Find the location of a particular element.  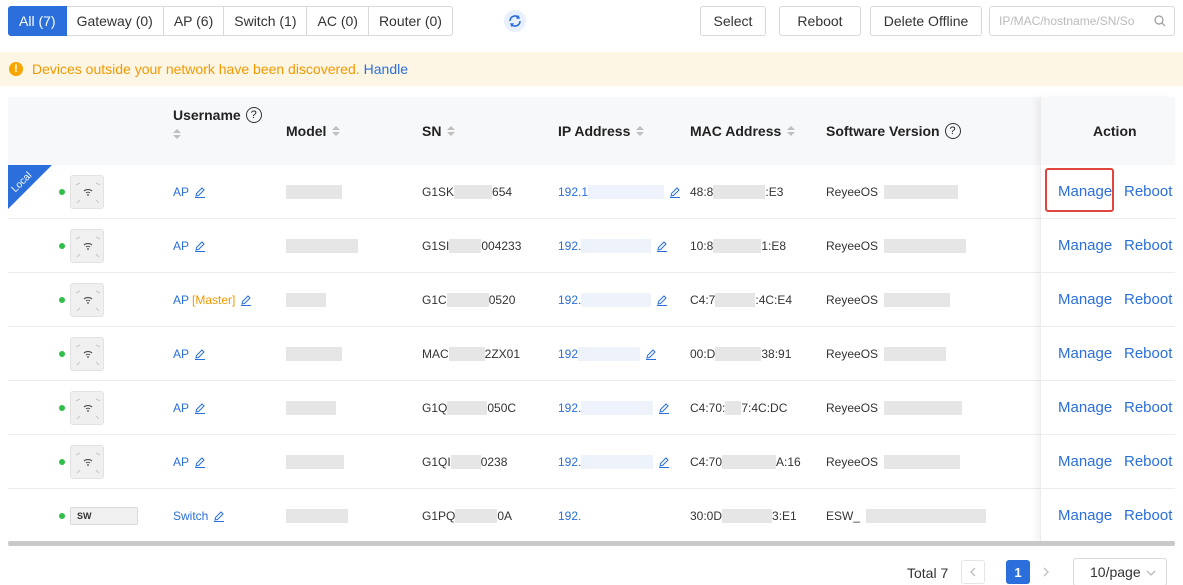

action-column is located at coordinates (1107, 319).